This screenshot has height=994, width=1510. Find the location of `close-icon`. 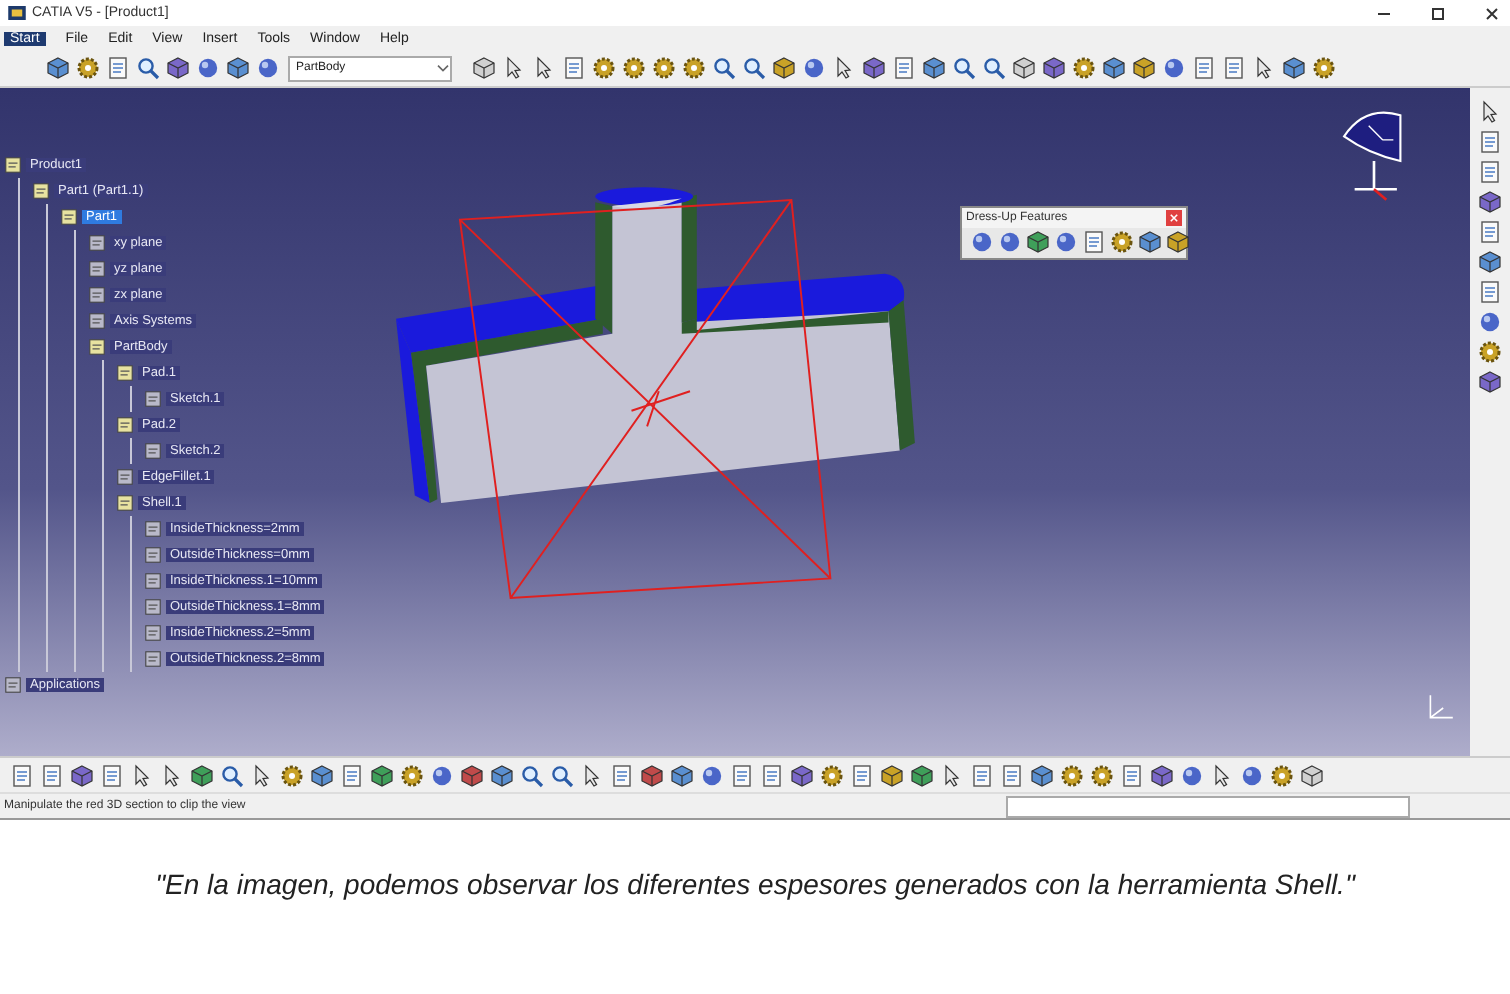

close-icon is located at coordinates (1492, 13).